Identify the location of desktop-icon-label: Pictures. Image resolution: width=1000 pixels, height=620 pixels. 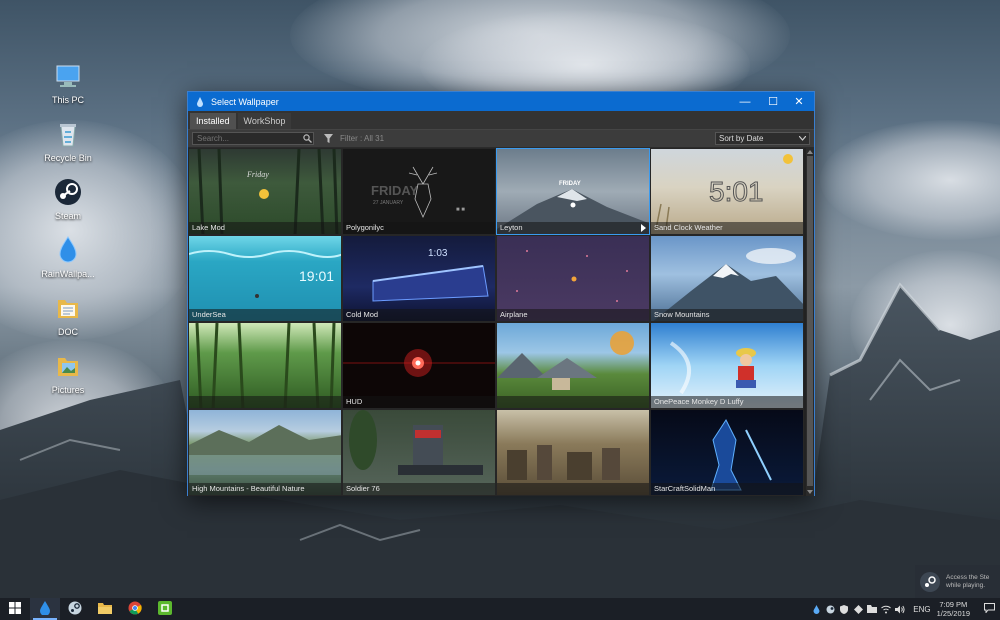
(68, 390).